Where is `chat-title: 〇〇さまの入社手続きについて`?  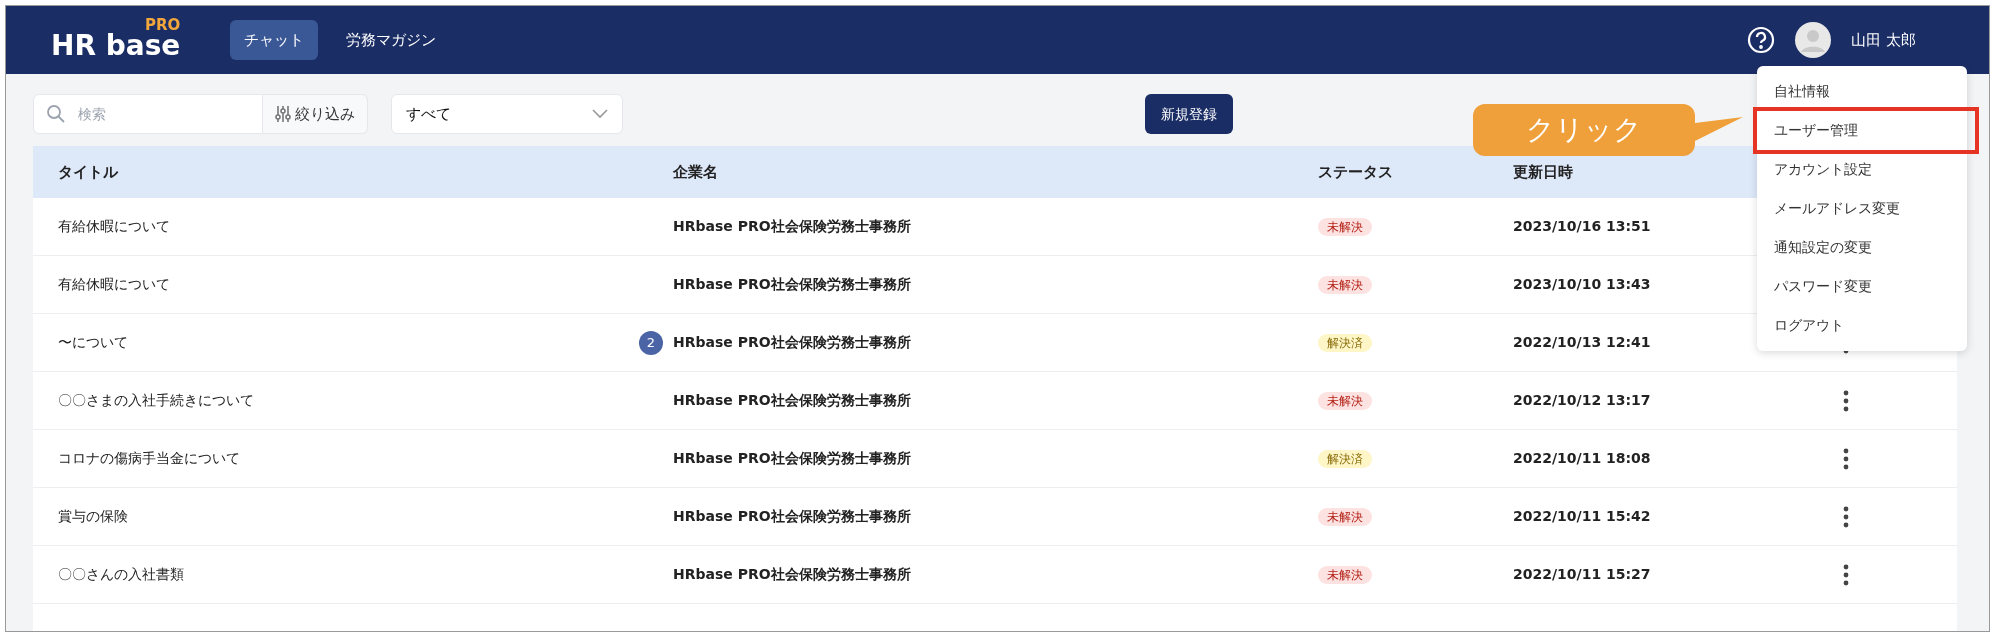 chat-title: 〇〇さまの入社手続きについて is located at coordinates (360, 400).